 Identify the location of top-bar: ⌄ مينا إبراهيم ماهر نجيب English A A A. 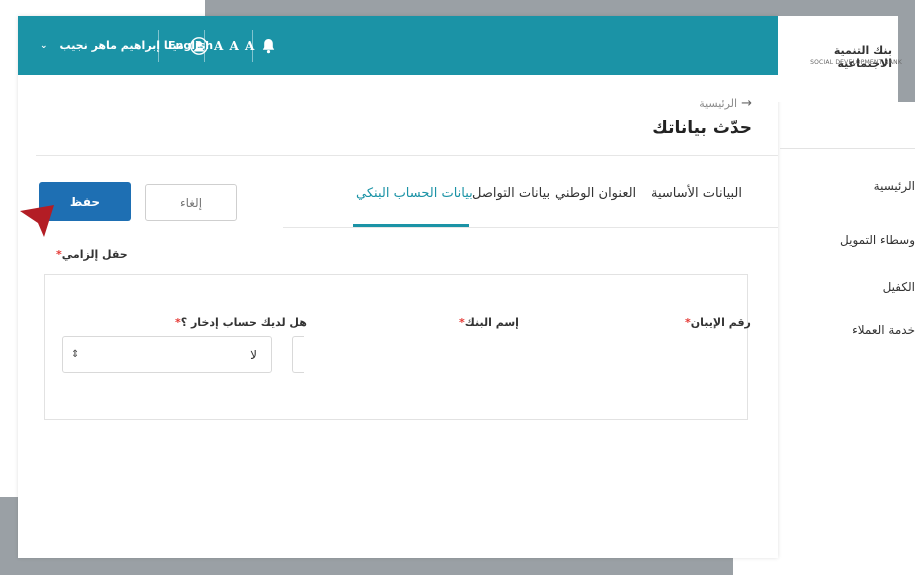
(398, 45).